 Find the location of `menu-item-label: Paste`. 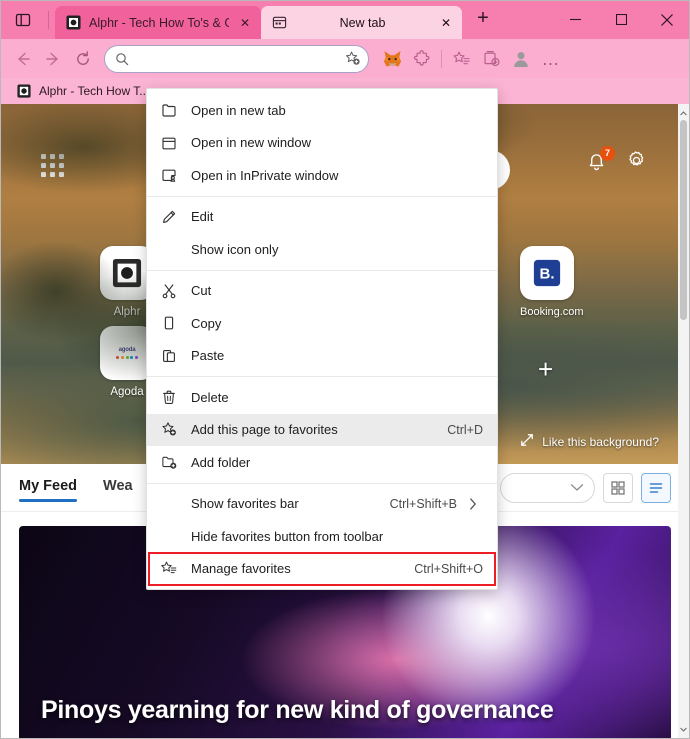

menu-item-label: Paste is located at coordinates (208, 356).